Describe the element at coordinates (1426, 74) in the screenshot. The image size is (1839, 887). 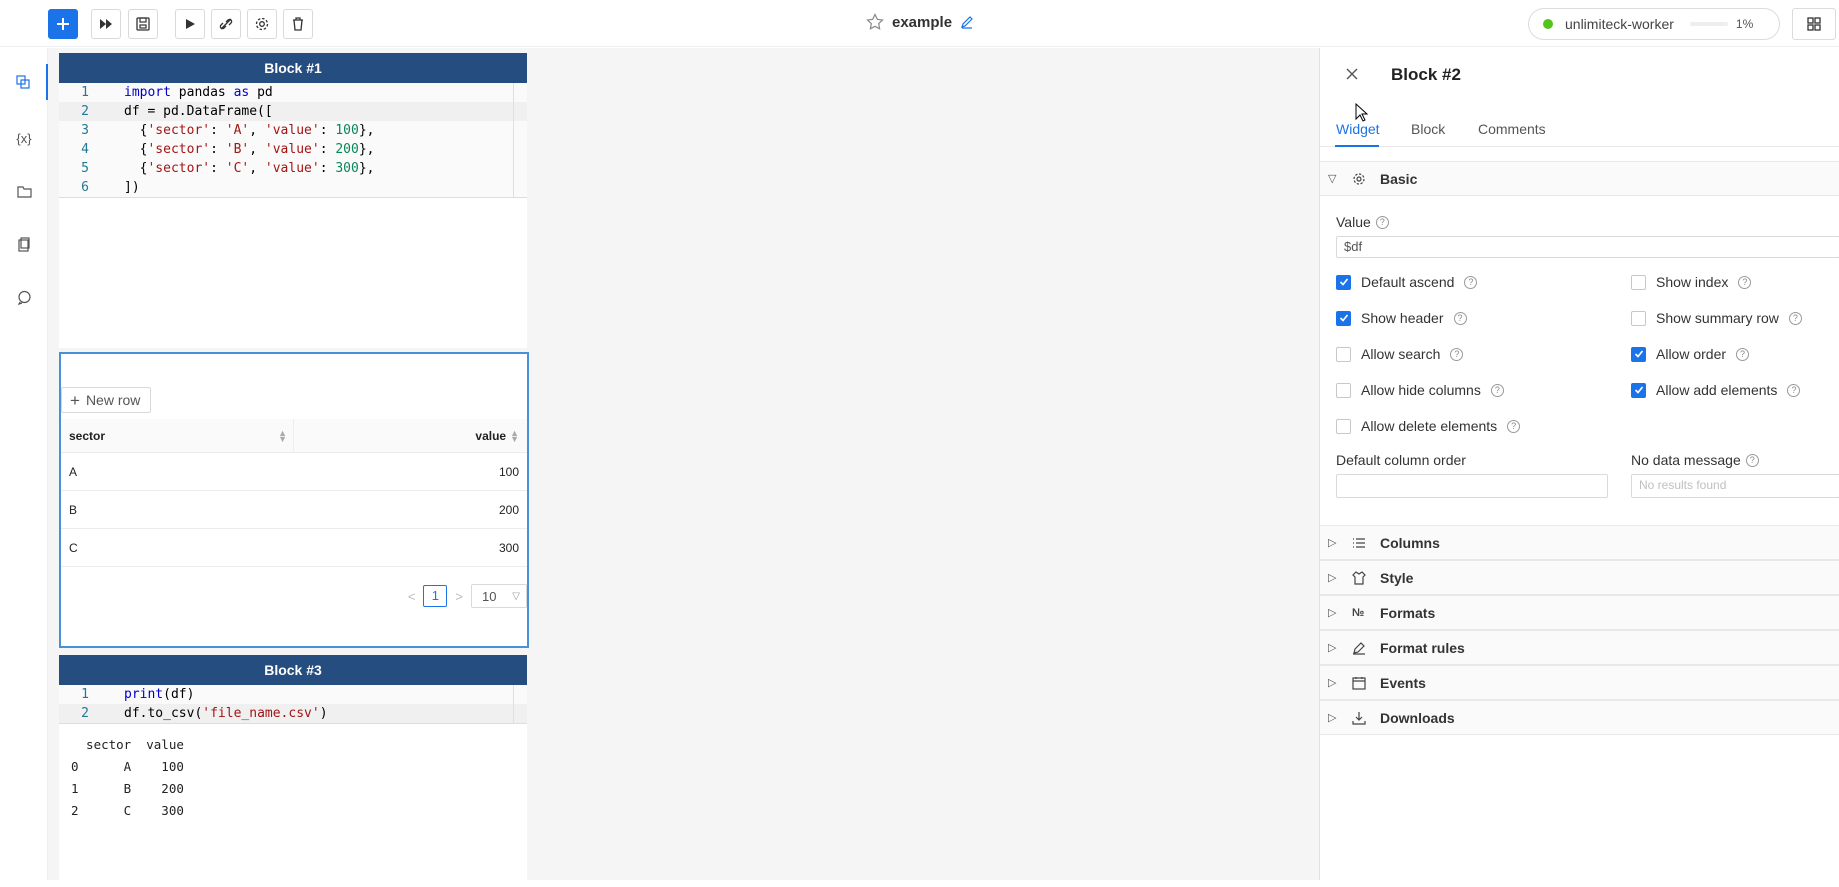
I see `panel-title: Block #2` at that location.